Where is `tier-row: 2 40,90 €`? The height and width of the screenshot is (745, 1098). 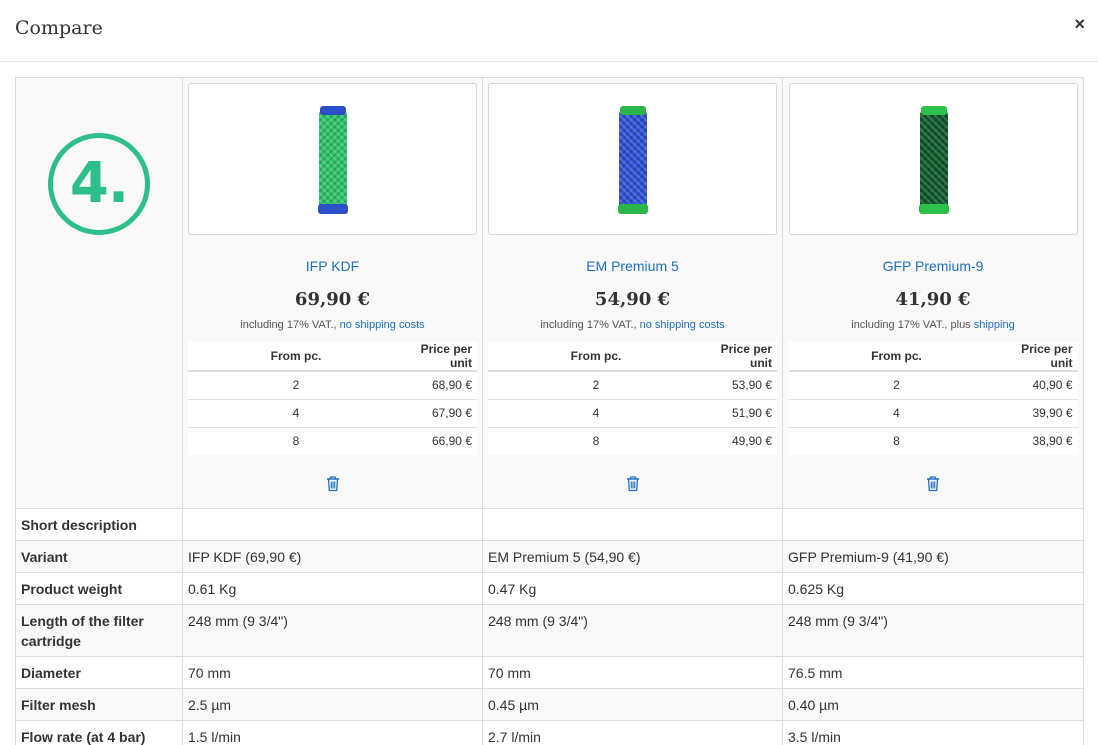 tier-row: 2 40,90 € is located at coordinates (933, 385).